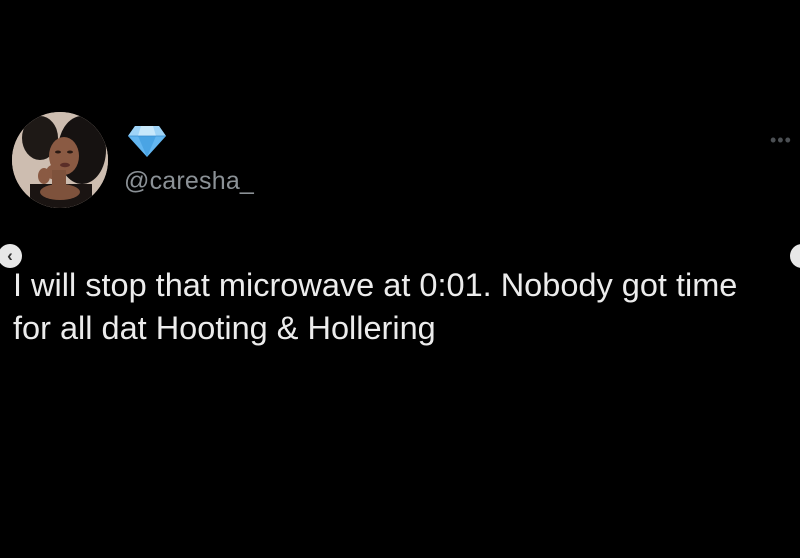  Describe the element at coordinates (189, 181) in the screenshot. I see `username-handle: @caresha_` at that location.